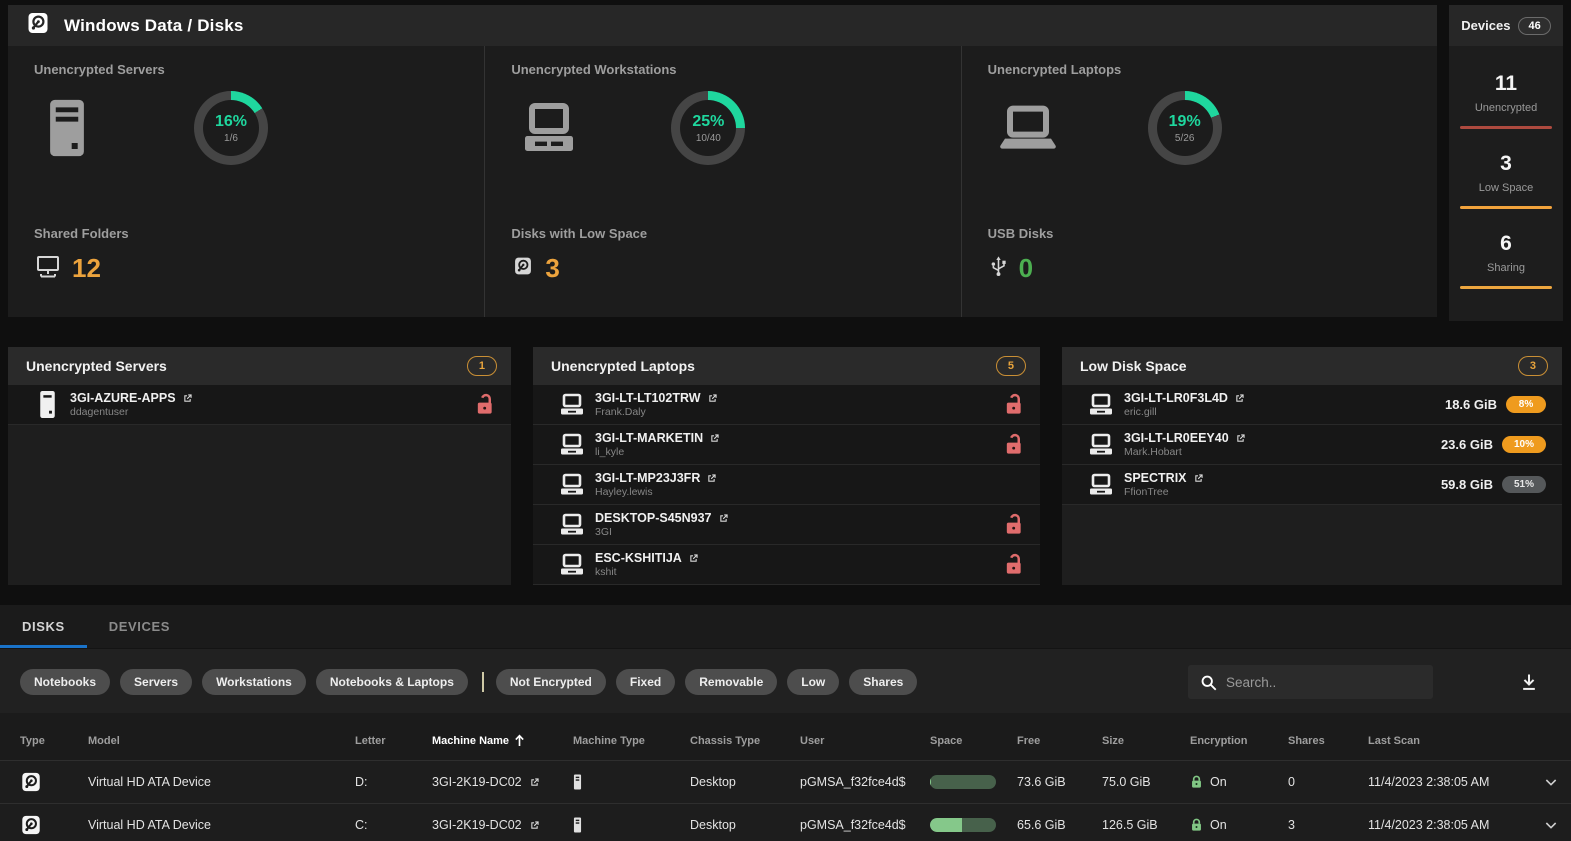 This screenshot has height=841, width=1571. Describe the element at coordinates (43, 626) in the screenshot. I see `tab-disks: DISKS` at that location.